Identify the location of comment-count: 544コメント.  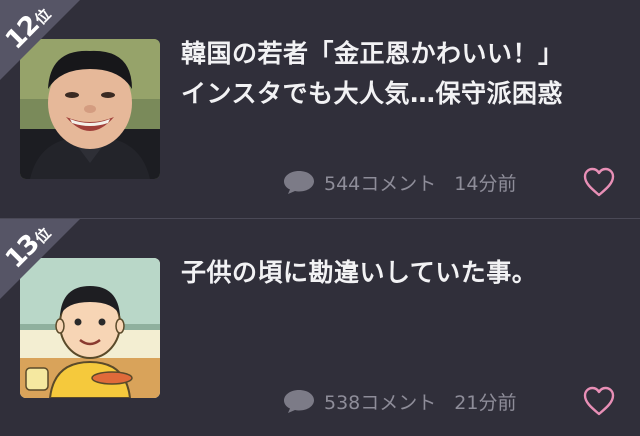
(380, 183).